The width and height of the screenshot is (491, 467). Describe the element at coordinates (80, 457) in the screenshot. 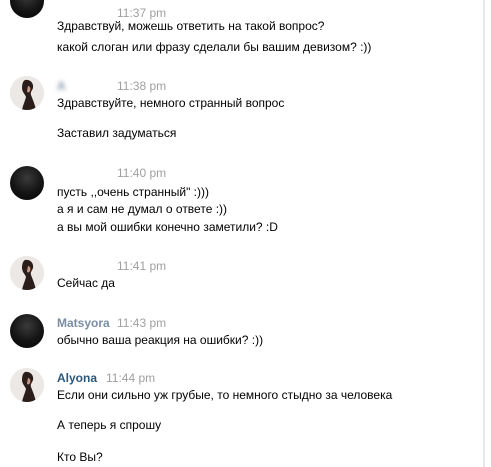

I see `message-text: Кто Вы?` at that location.